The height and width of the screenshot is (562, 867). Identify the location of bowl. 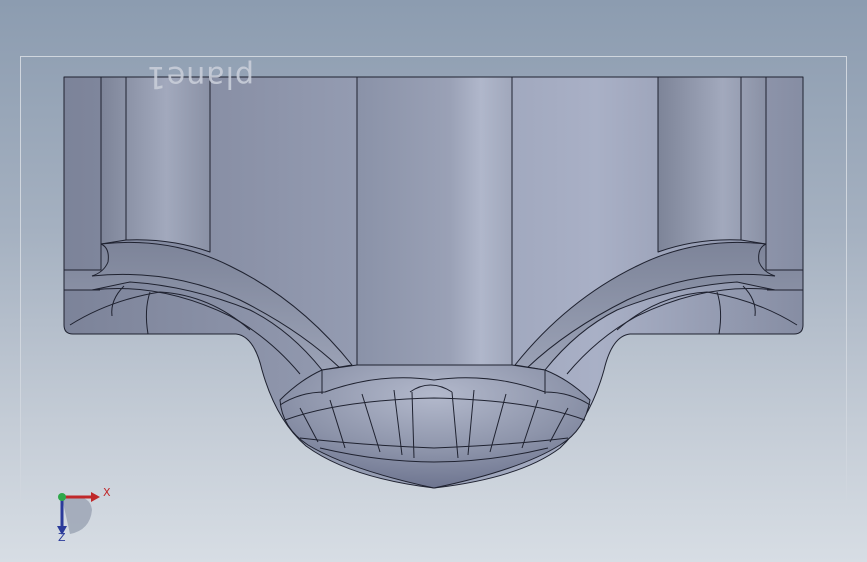
(435, 426).